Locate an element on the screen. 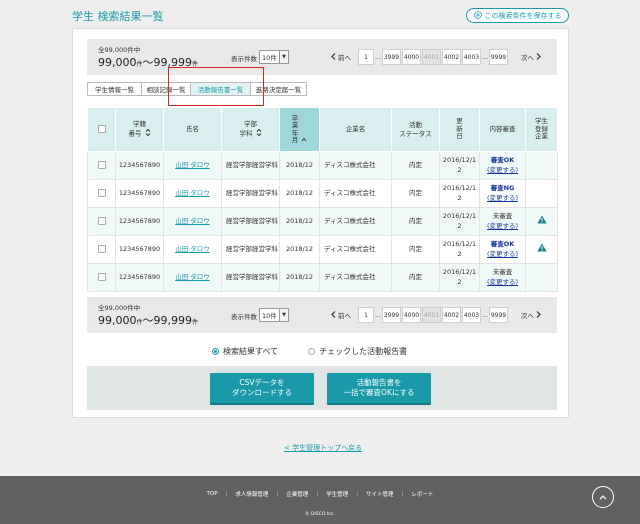 The height and width of the screenshot is (524, 640). header-student-no: 学籍 番号 is located at coordinates (139, 129).